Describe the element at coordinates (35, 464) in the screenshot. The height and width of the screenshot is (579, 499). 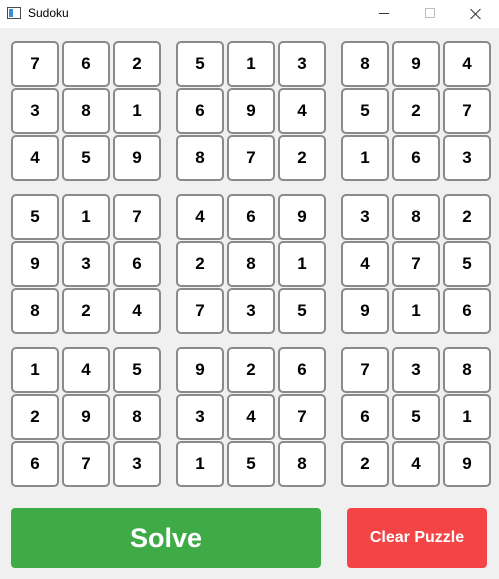
I see `sudoku-cell-r9c1: 6` at that location.